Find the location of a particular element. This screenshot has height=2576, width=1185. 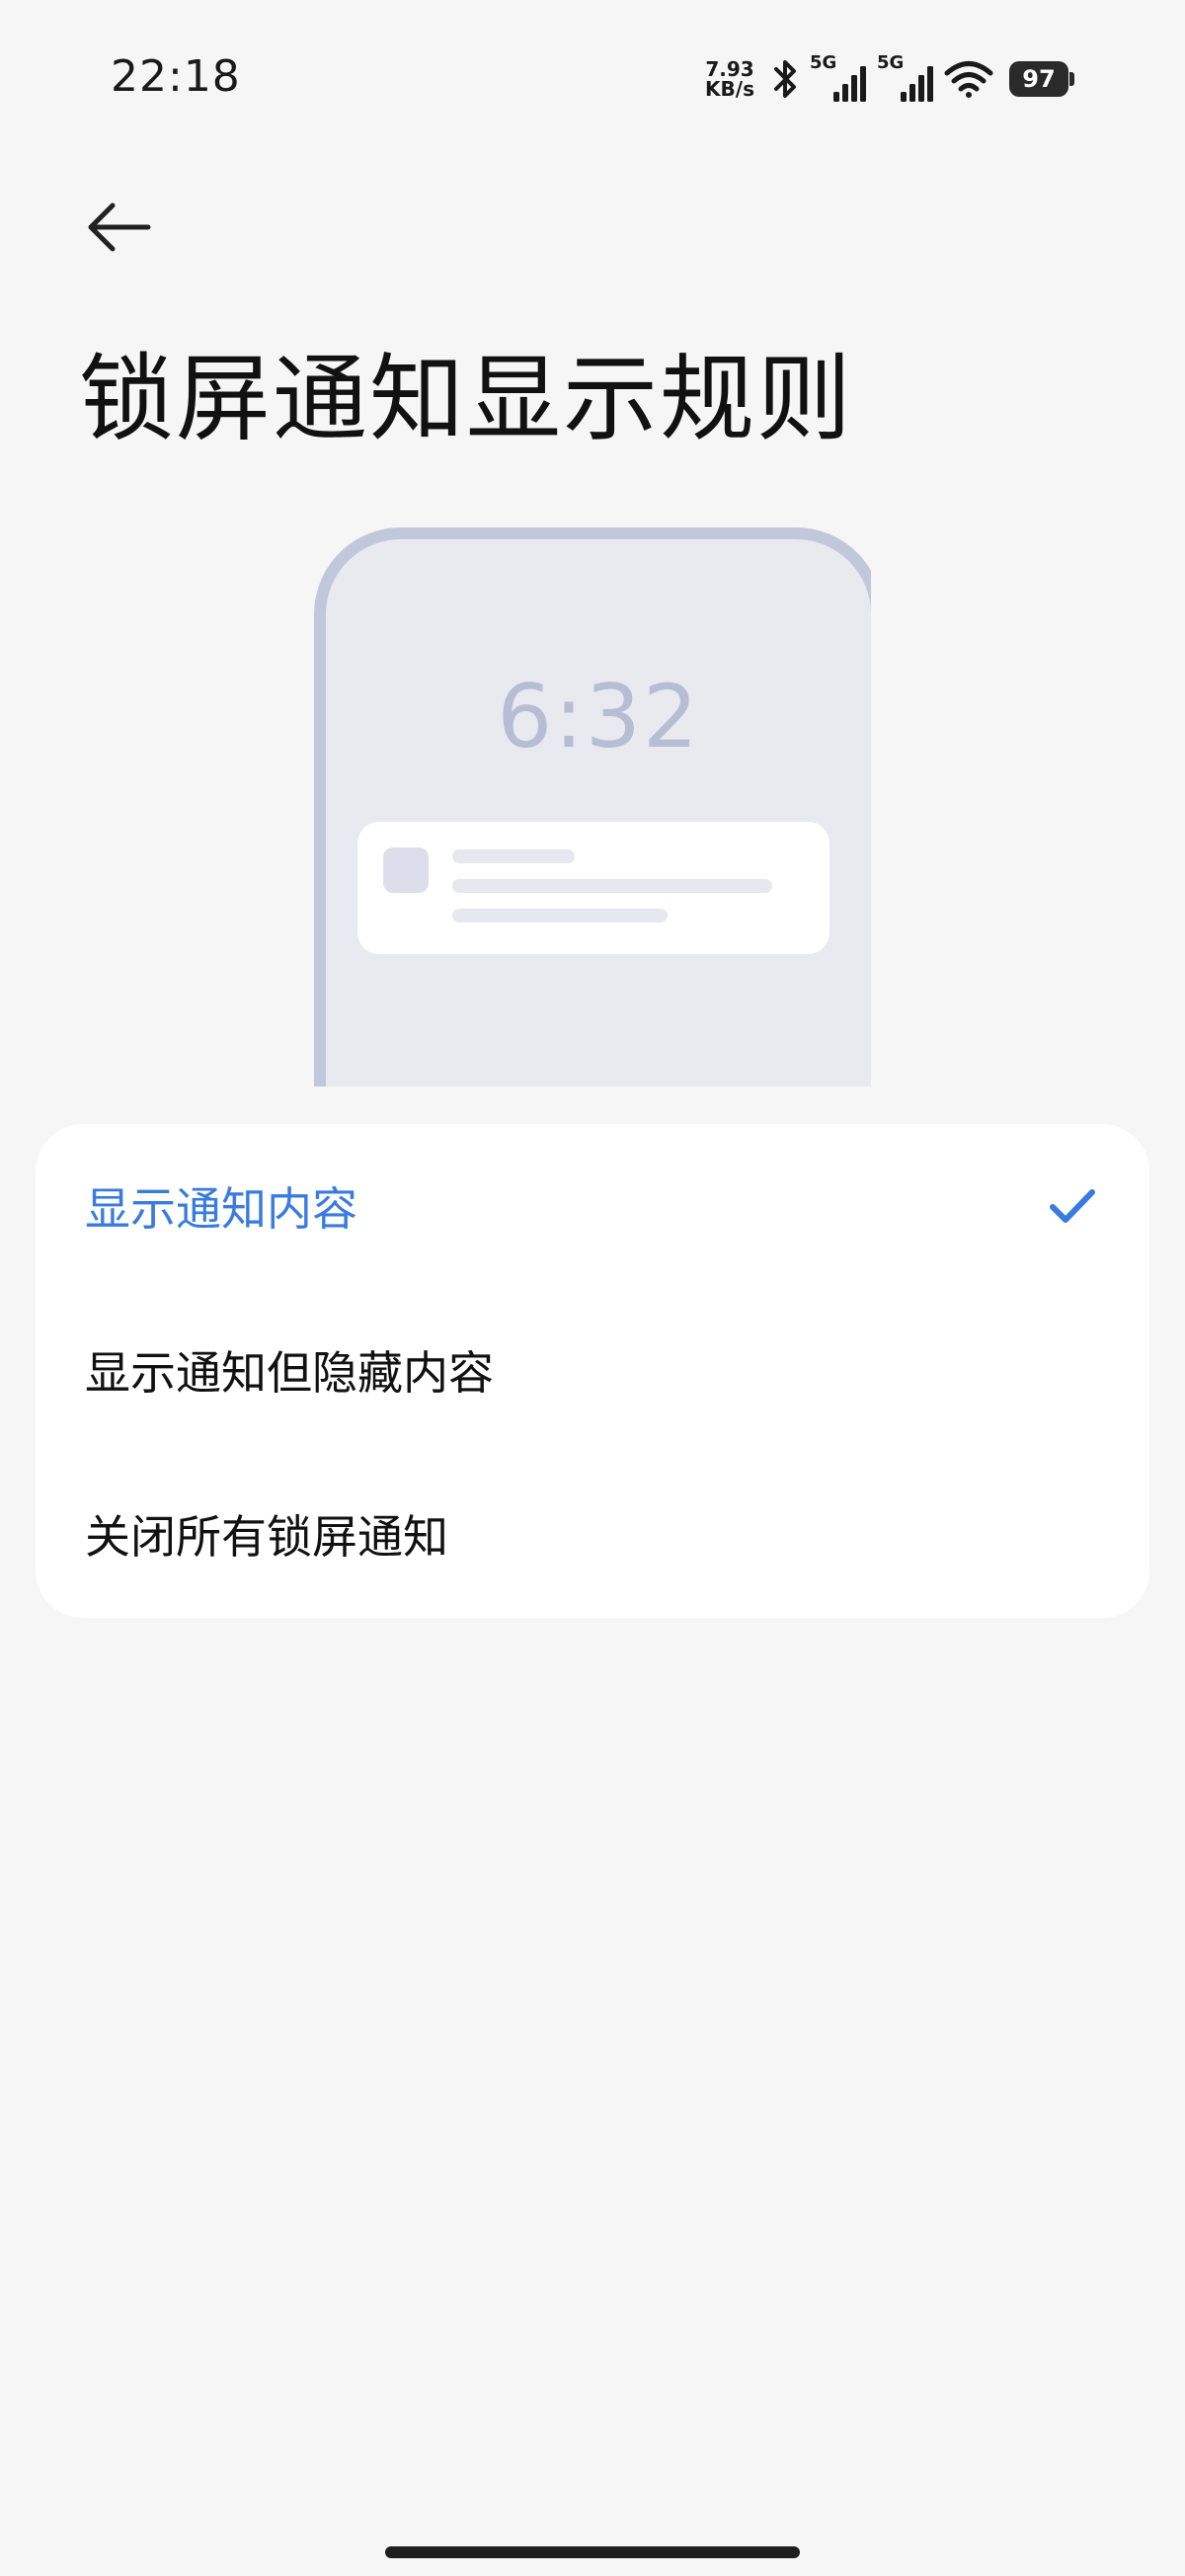

checkmark-icon is located at coordinates (1073, 1206).